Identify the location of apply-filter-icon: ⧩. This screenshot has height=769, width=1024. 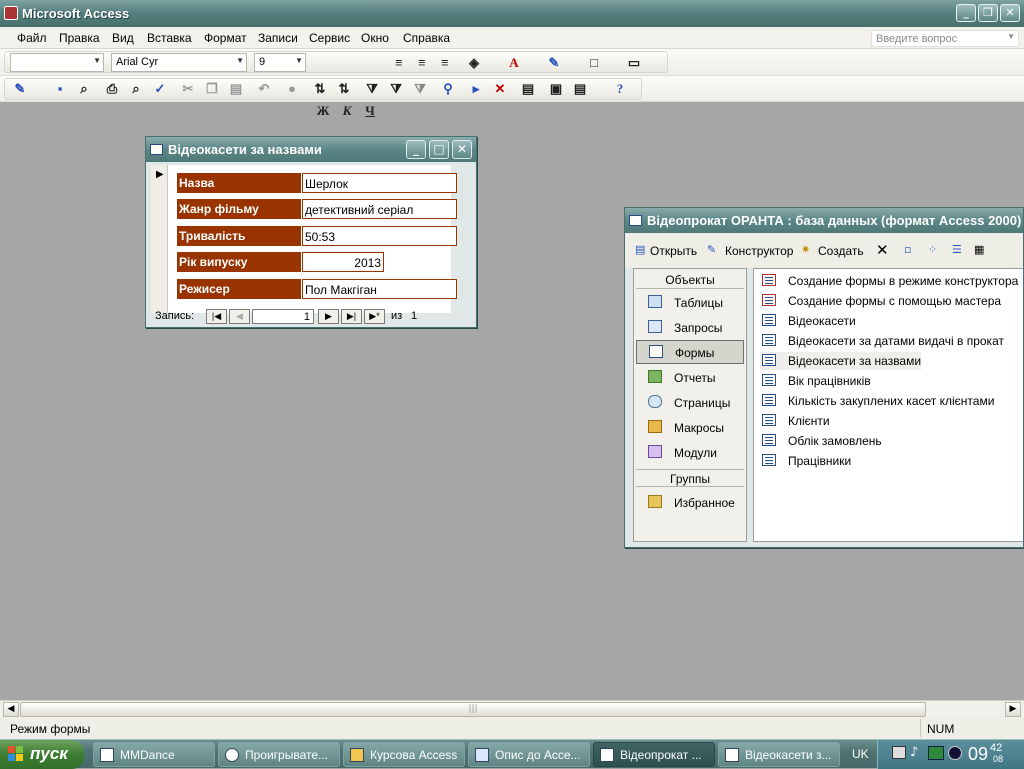
(420, 89).